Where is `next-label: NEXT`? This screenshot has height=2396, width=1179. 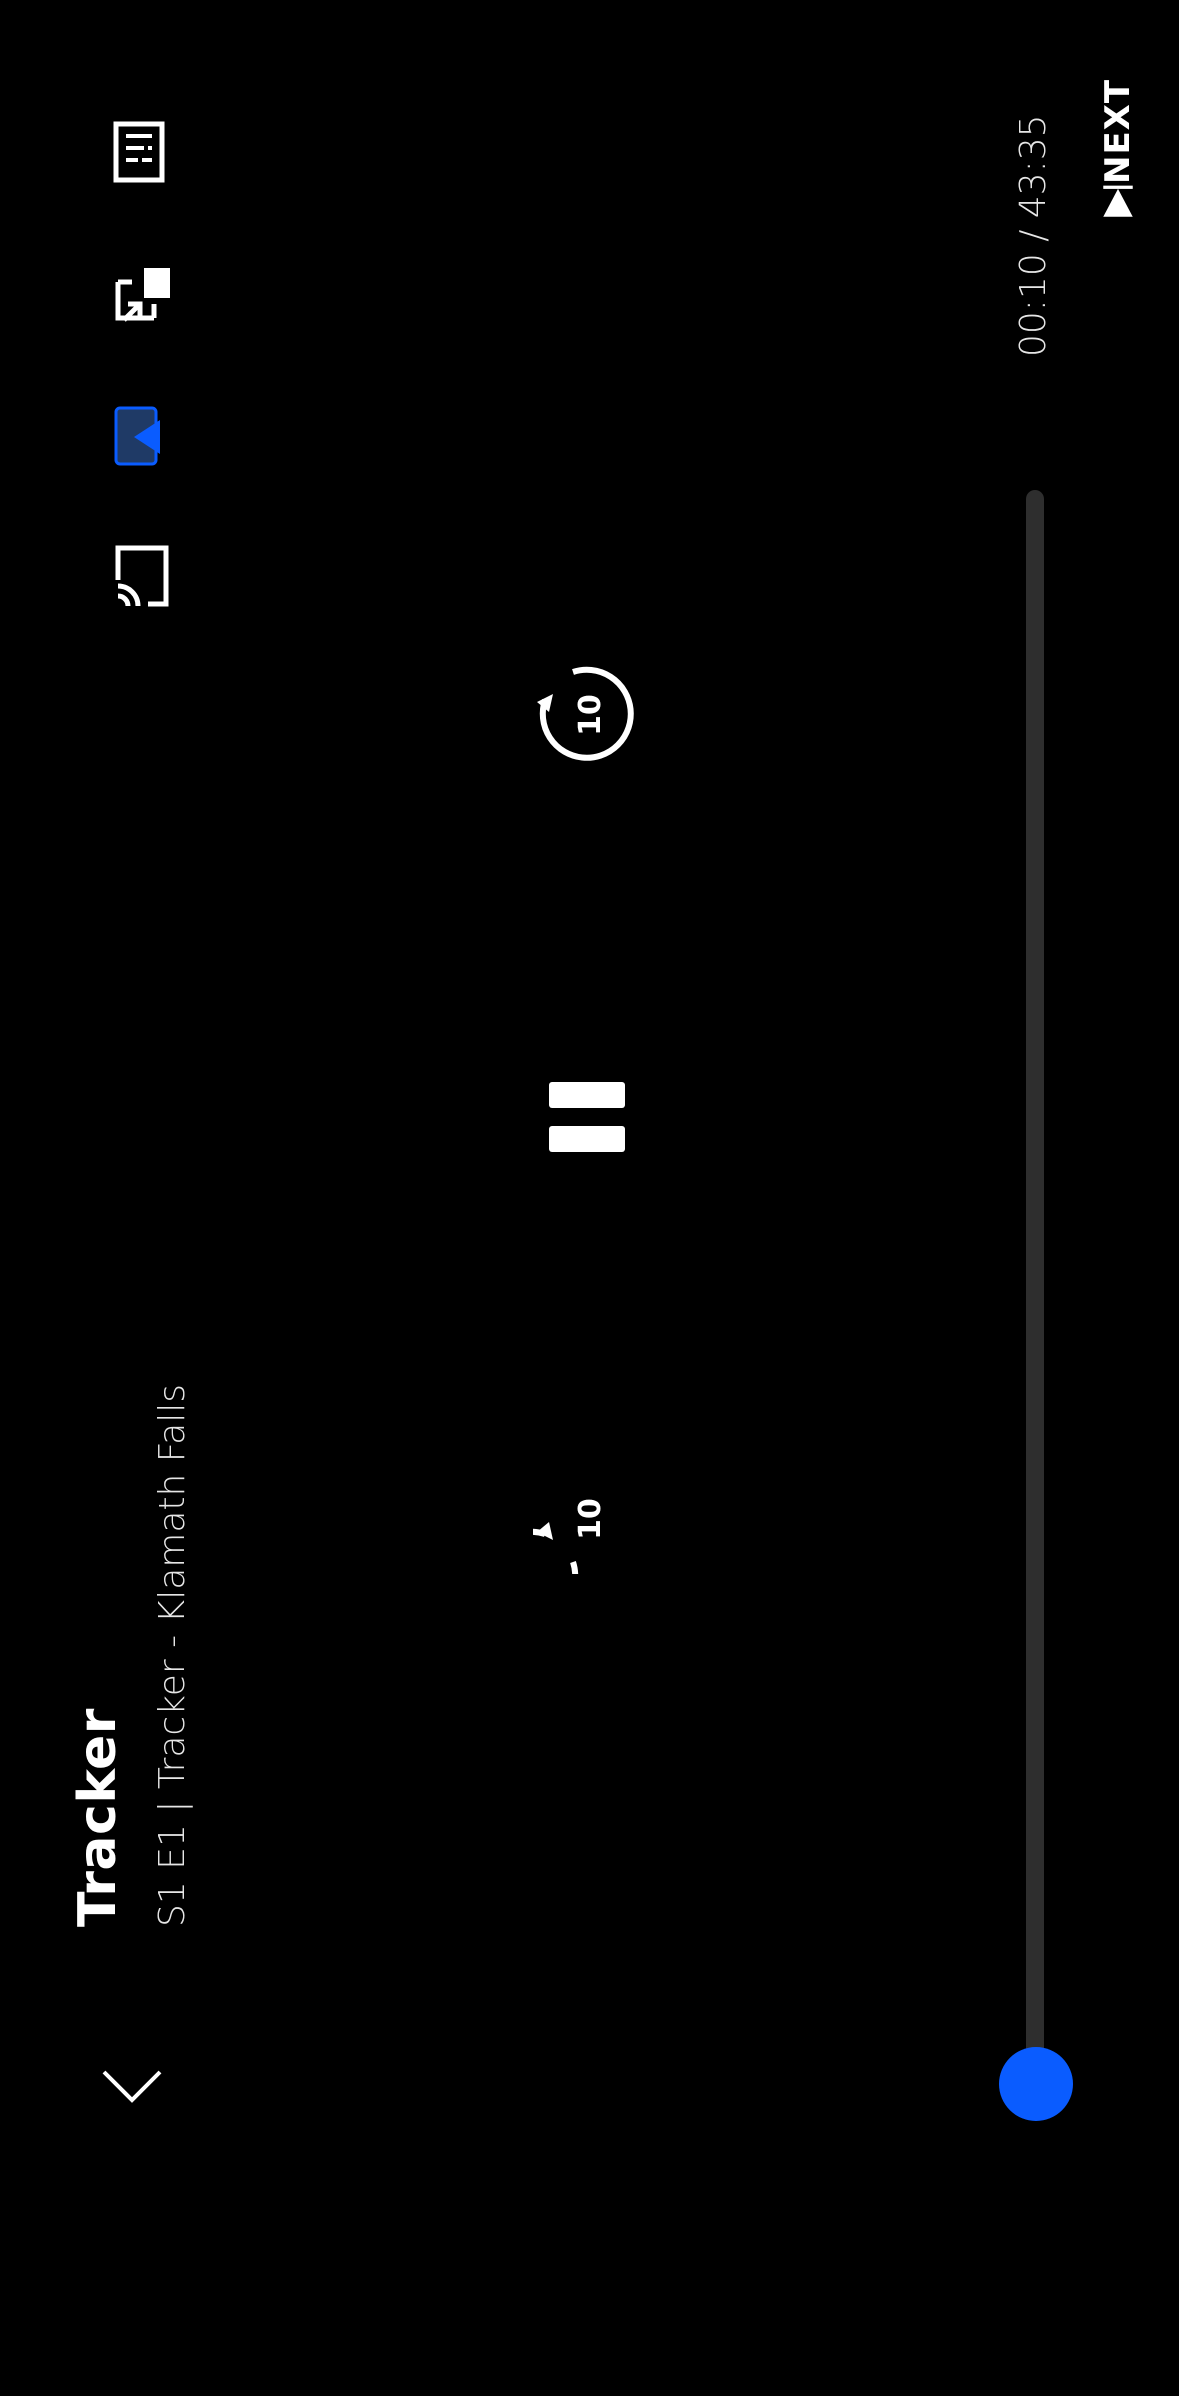 next-label: NEXT is located at coordinates (1118, 131).